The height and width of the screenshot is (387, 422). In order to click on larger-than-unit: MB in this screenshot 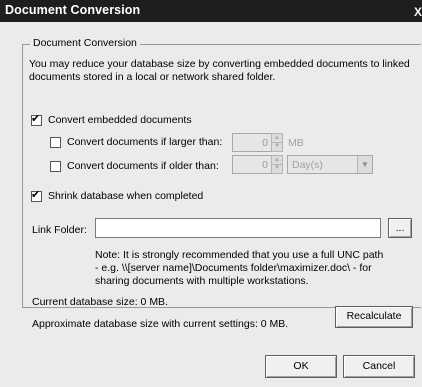, I will do `click(296, 143)`.